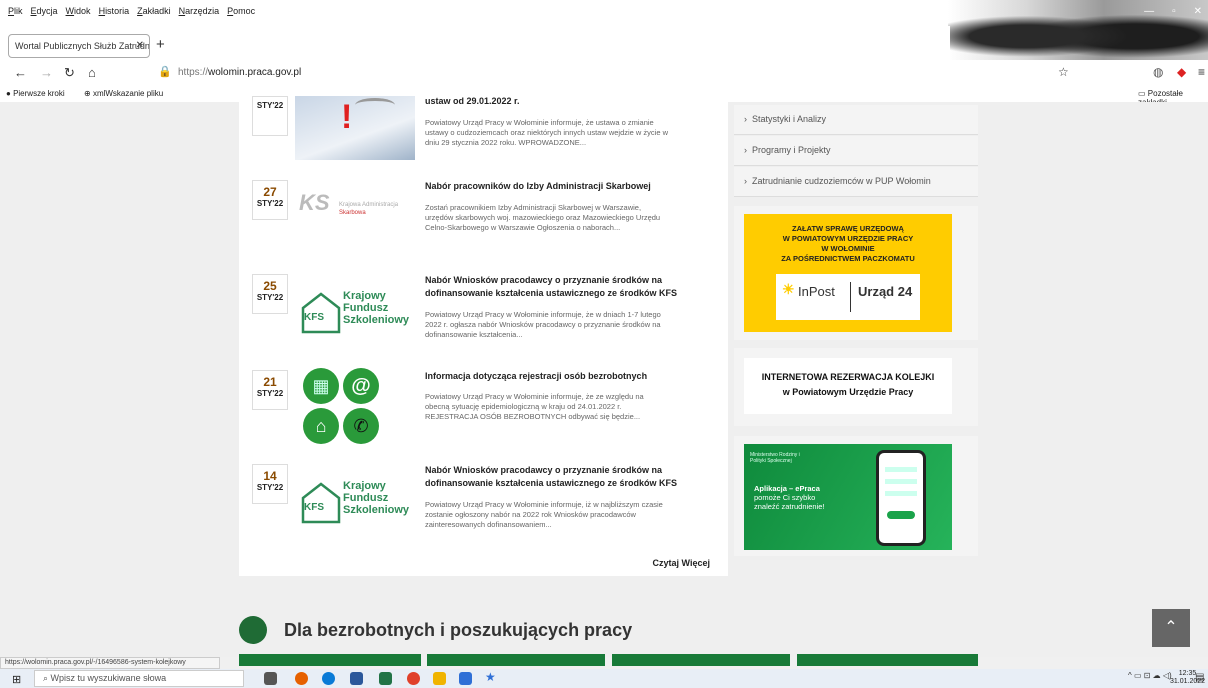 The width and height of the screenshot is (1208, 688). Describe the element at coordinates (301, 678) in the screenshot. I see `firefox-icon` at that location.